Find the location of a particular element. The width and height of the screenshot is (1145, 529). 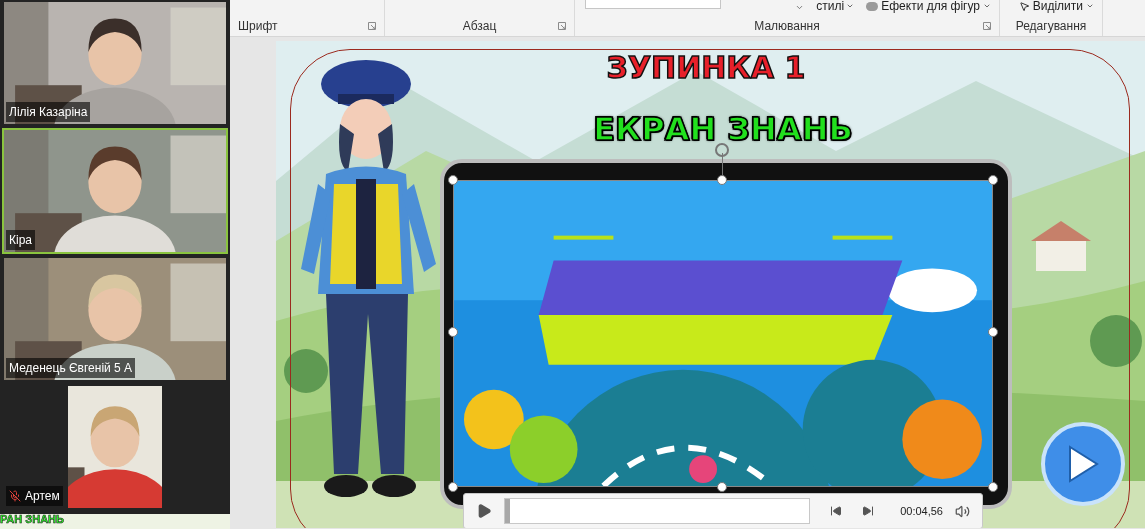

cursor-icon is located at coordinates (1024, 6).